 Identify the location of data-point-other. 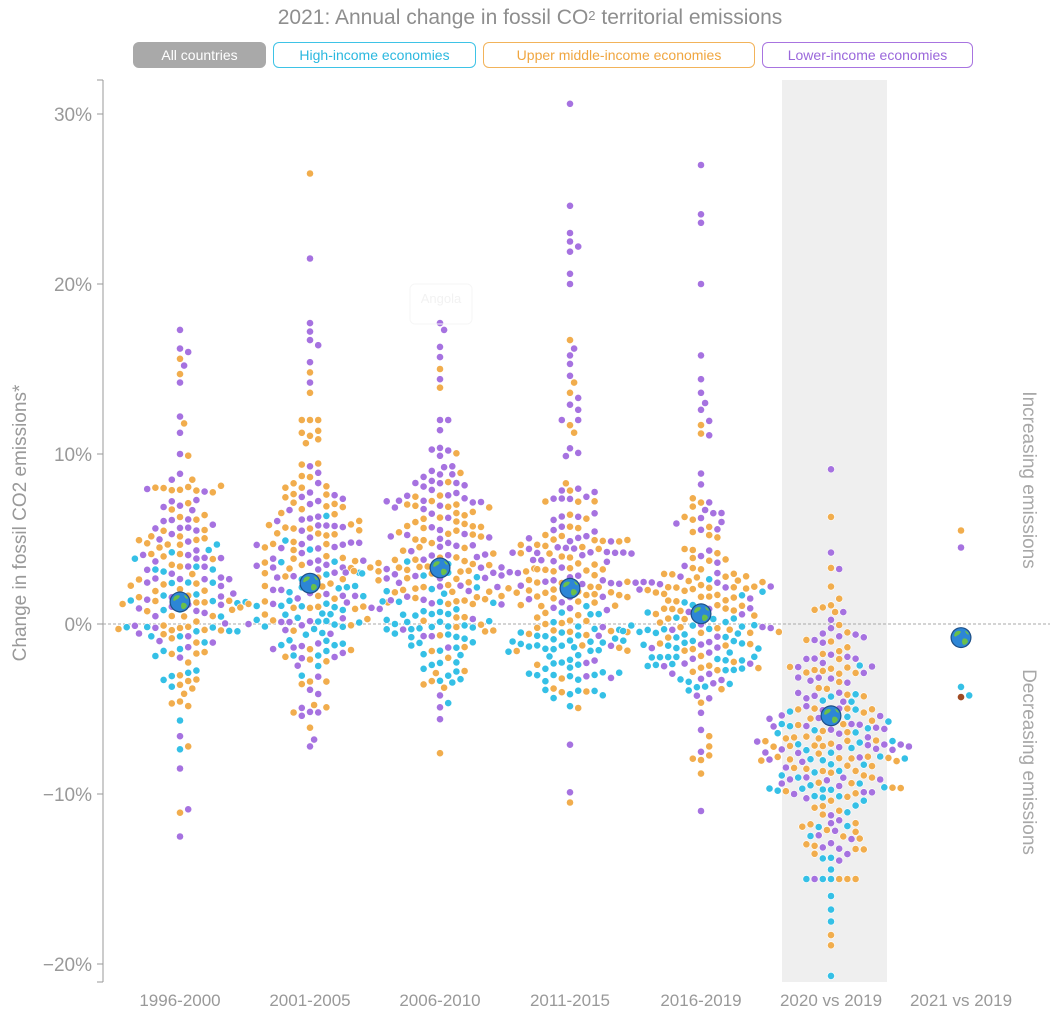
(961, 697).